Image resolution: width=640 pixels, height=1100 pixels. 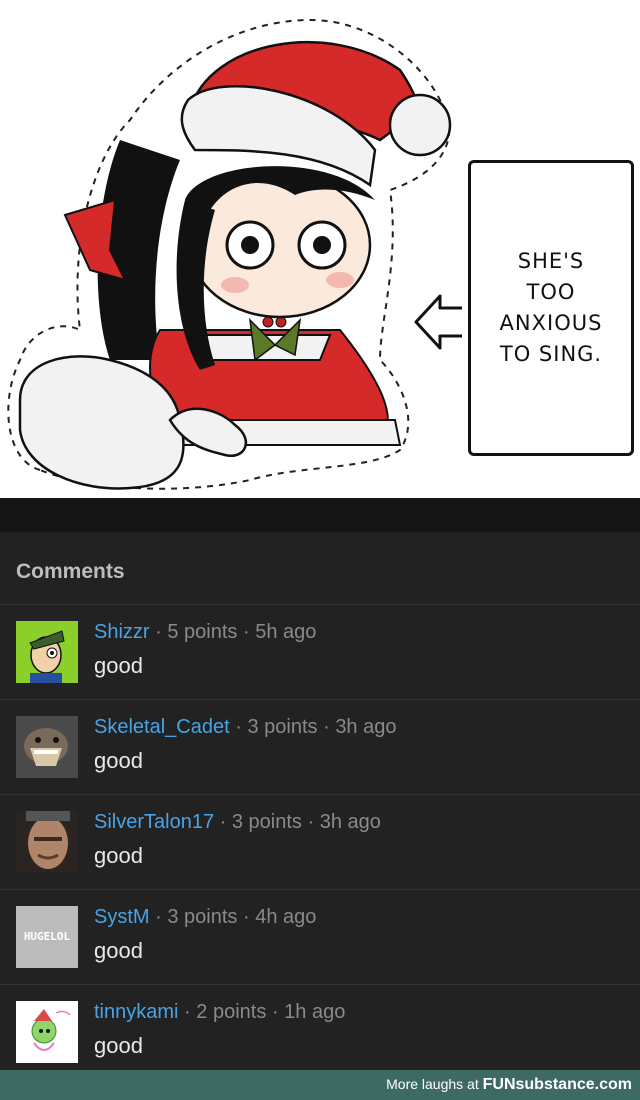 I want to click on points-count: 5 points, so click(x=202, y=632).